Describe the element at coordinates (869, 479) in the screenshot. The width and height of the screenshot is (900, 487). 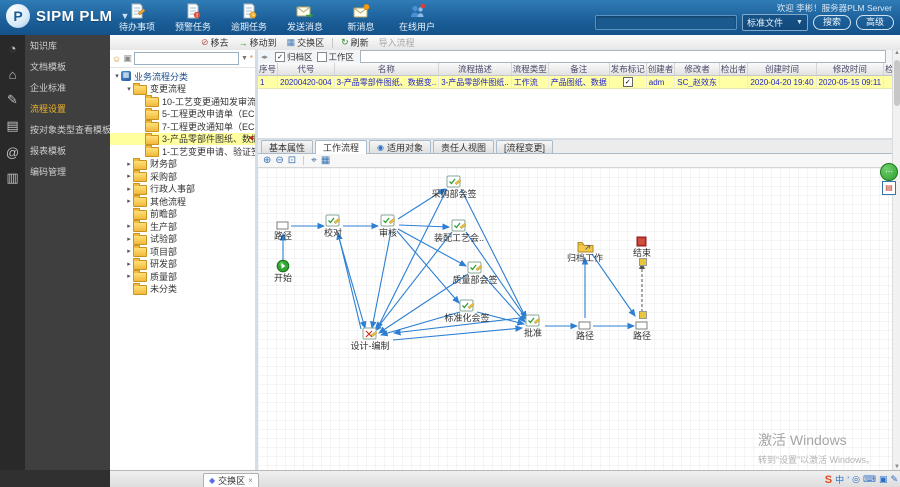
I see `ime-⌨-icon: ⌨` at that location.